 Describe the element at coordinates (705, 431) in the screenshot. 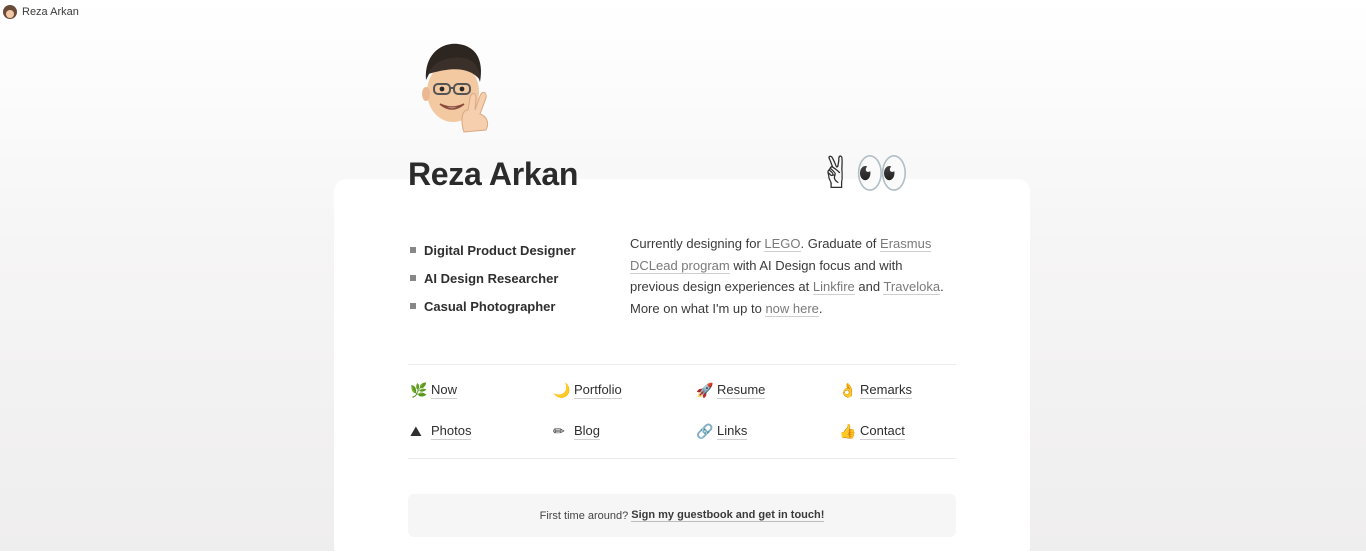

I see `link-icon: 🔗` at that location.